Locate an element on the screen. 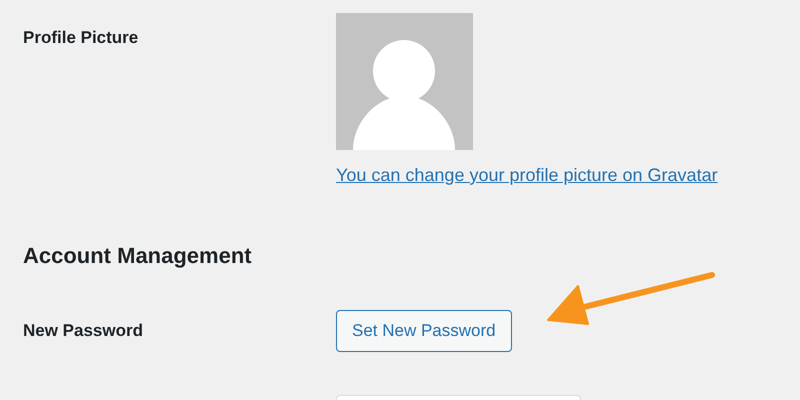 This screenshot has width=800, height=400. gravatar-link: You can change your profile picture on Gravatar is located at coordinates (527, 175).